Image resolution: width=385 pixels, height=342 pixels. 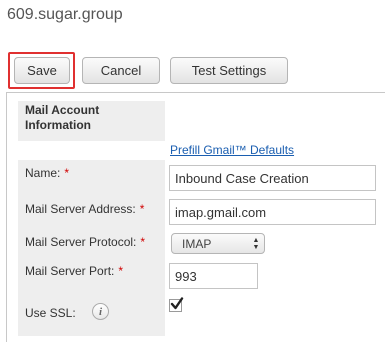 I want to click on server-protocol-label: Mail Server Protocol:, so click(x=81, y=242).